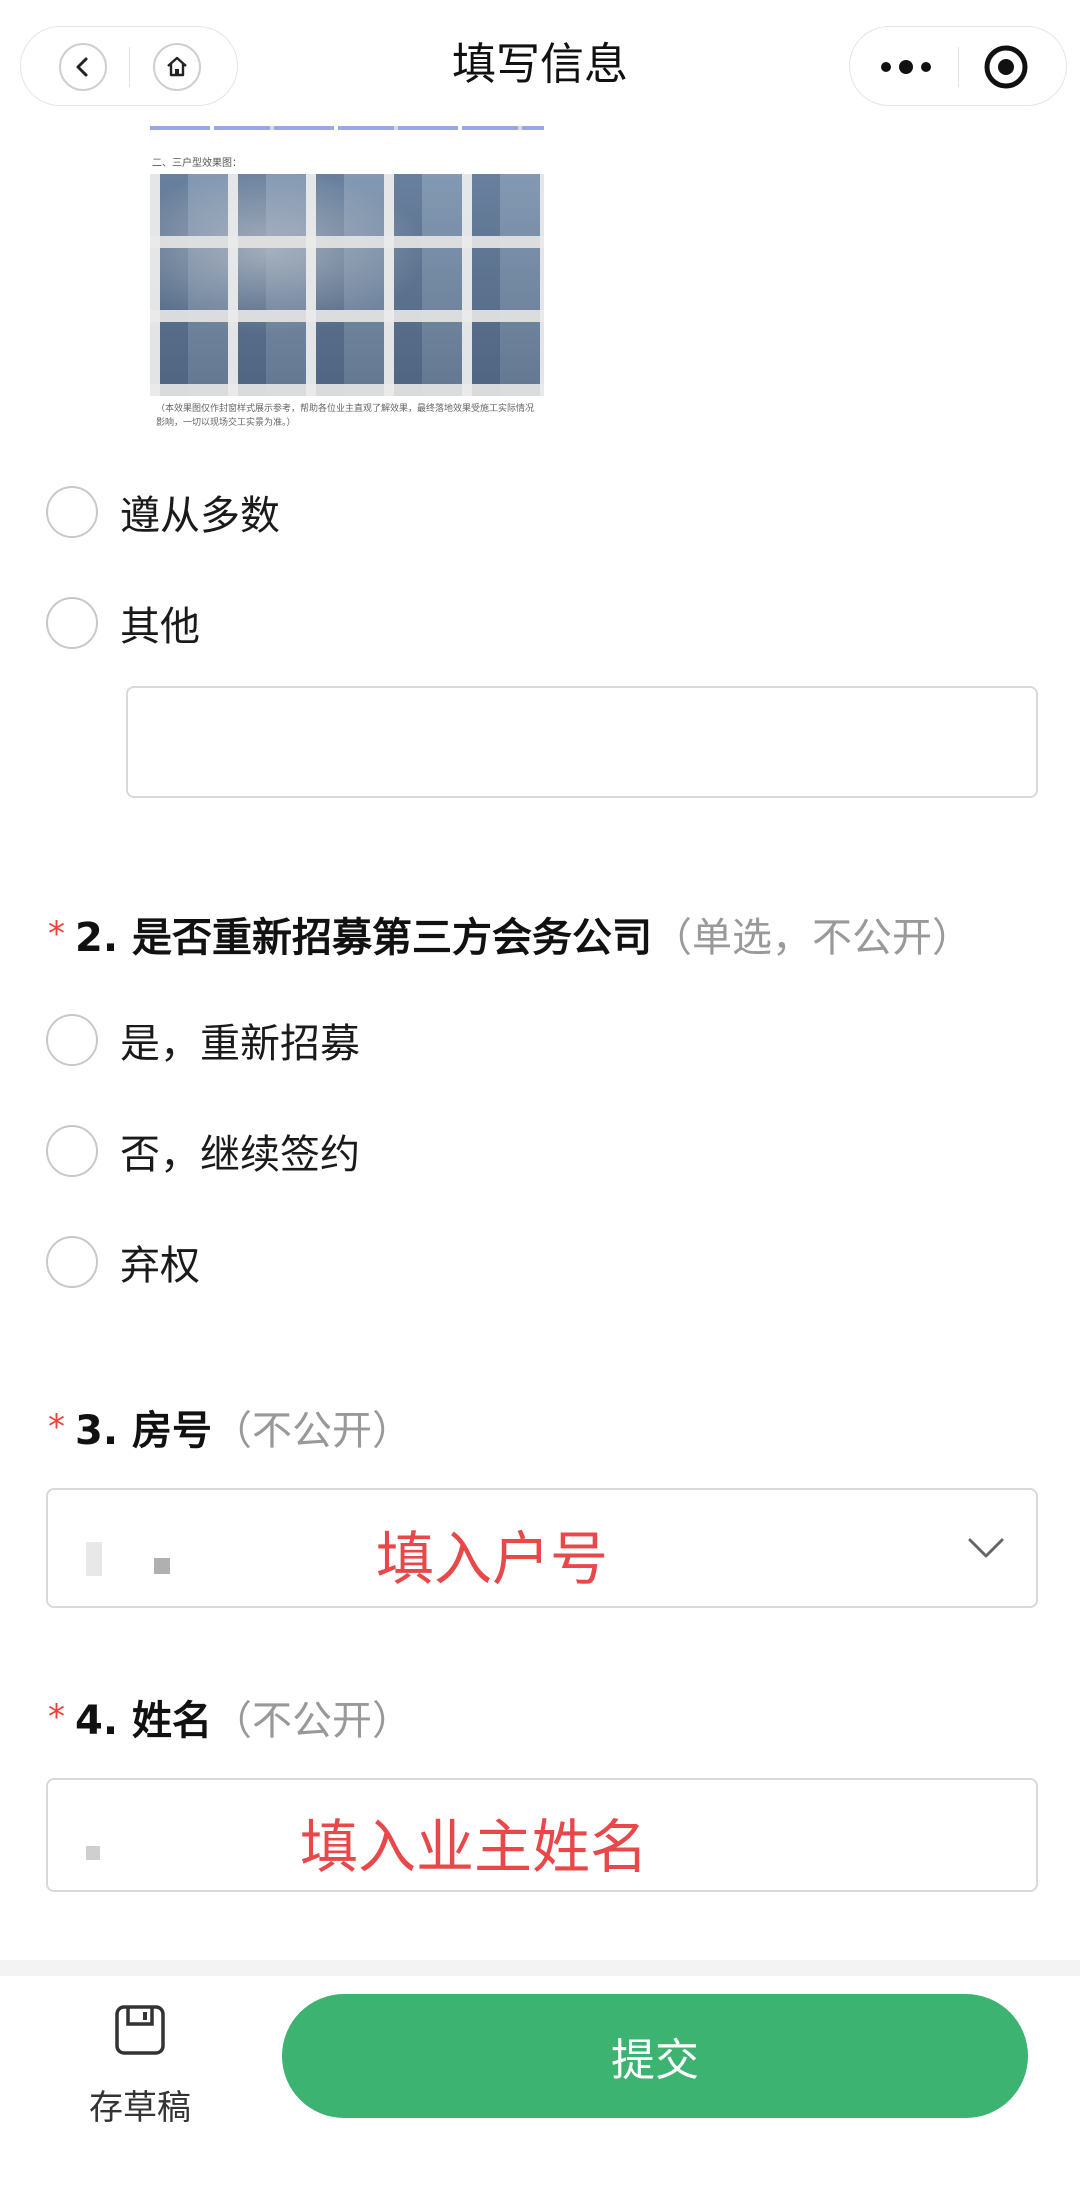 The image size is (1080, 2204). I want to click on building-photo, so click(347, 285).